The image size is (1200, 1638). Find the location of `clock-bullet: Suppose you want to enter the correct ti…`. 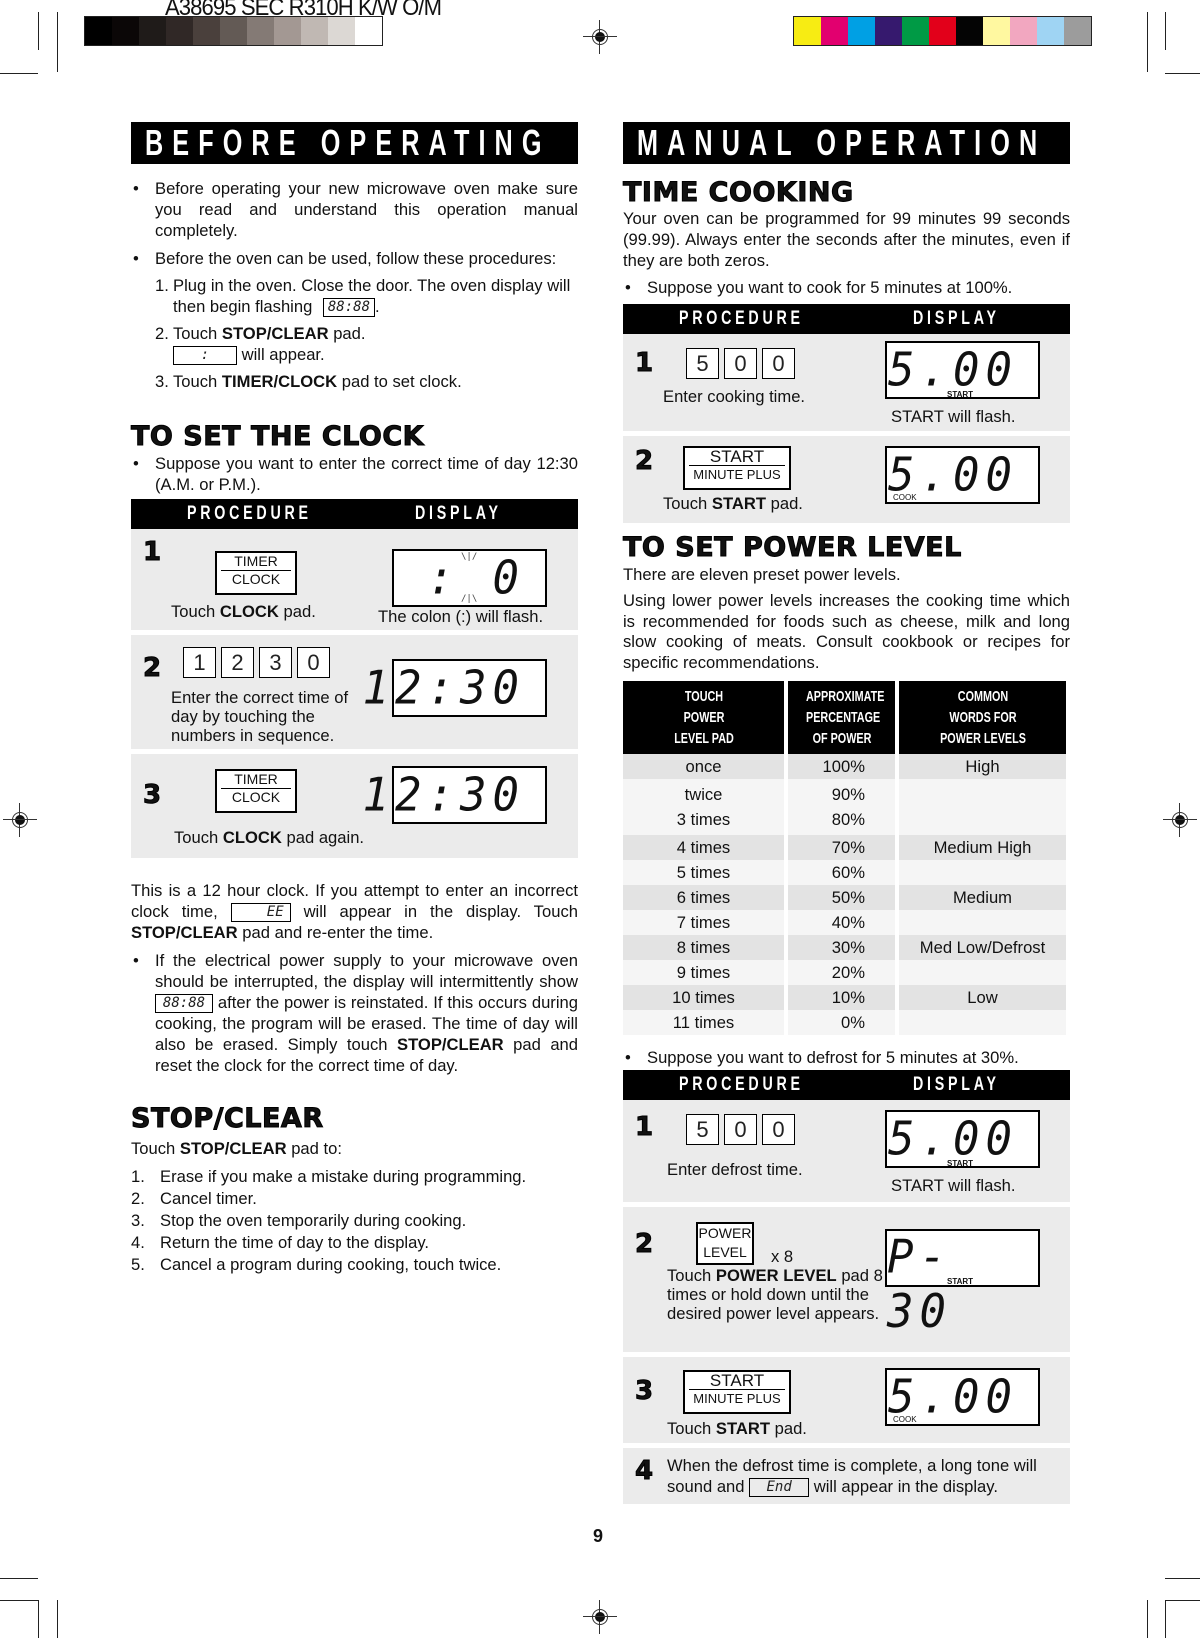

clock-bullet: Suppose you want to enter the correct ti… is located at coordinates (354, 474).